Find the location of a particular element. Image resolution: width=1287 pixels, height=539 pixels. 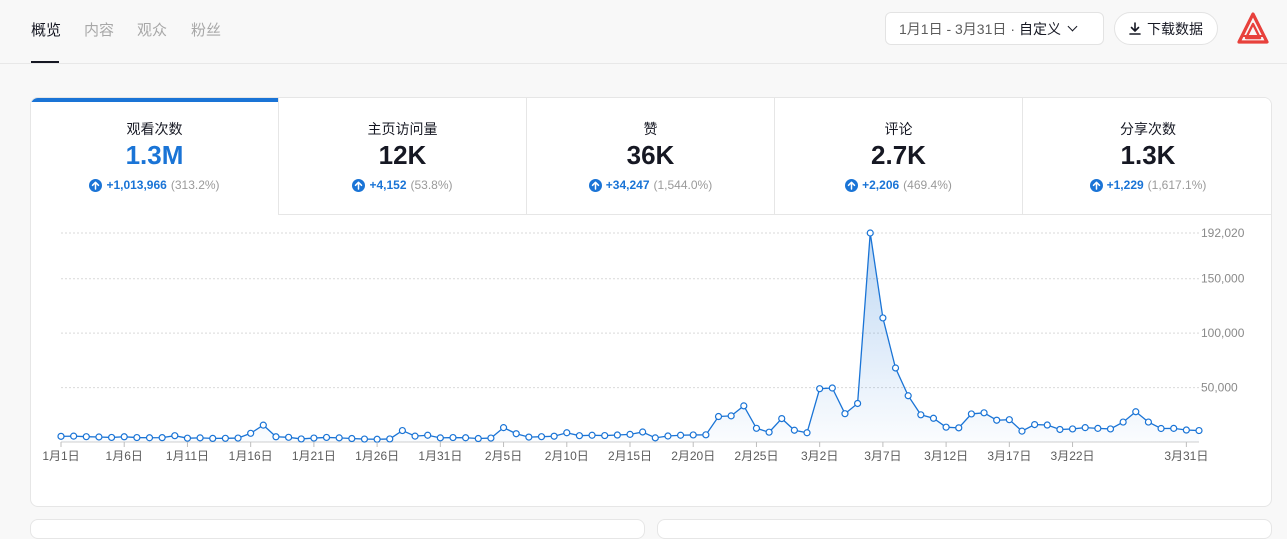

metric-delta: +1,013,966 (313.2%) is located at coordinates (154, 185).